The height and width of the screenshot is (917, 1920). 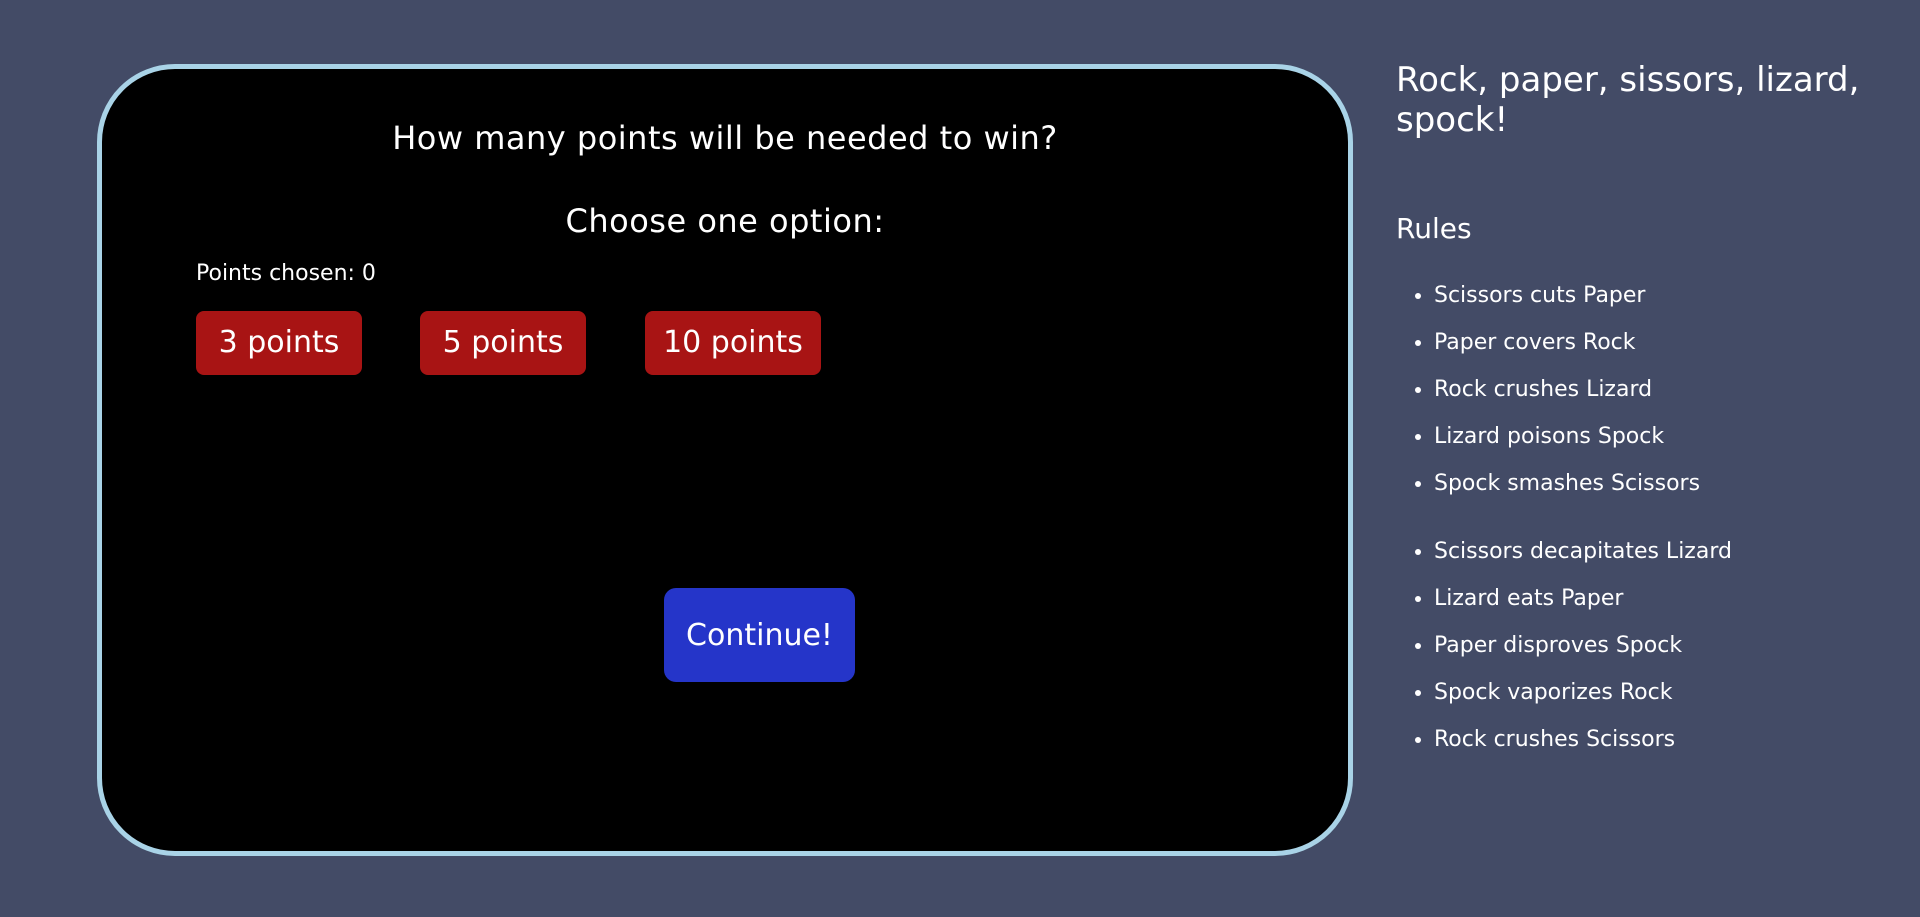 What do you see at coordinates (1583, 739) in the screenshot?
I see `rule-item: Rock crushes Scissors` at bounding box center [1583, 739].